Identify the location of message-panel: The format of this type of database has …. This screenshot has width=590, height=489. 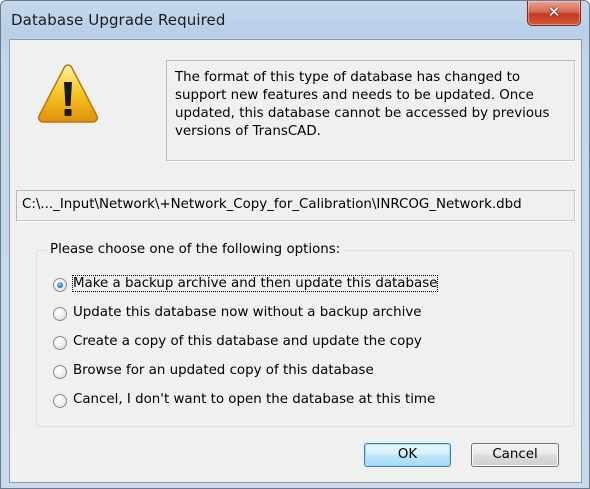
(371, 111).